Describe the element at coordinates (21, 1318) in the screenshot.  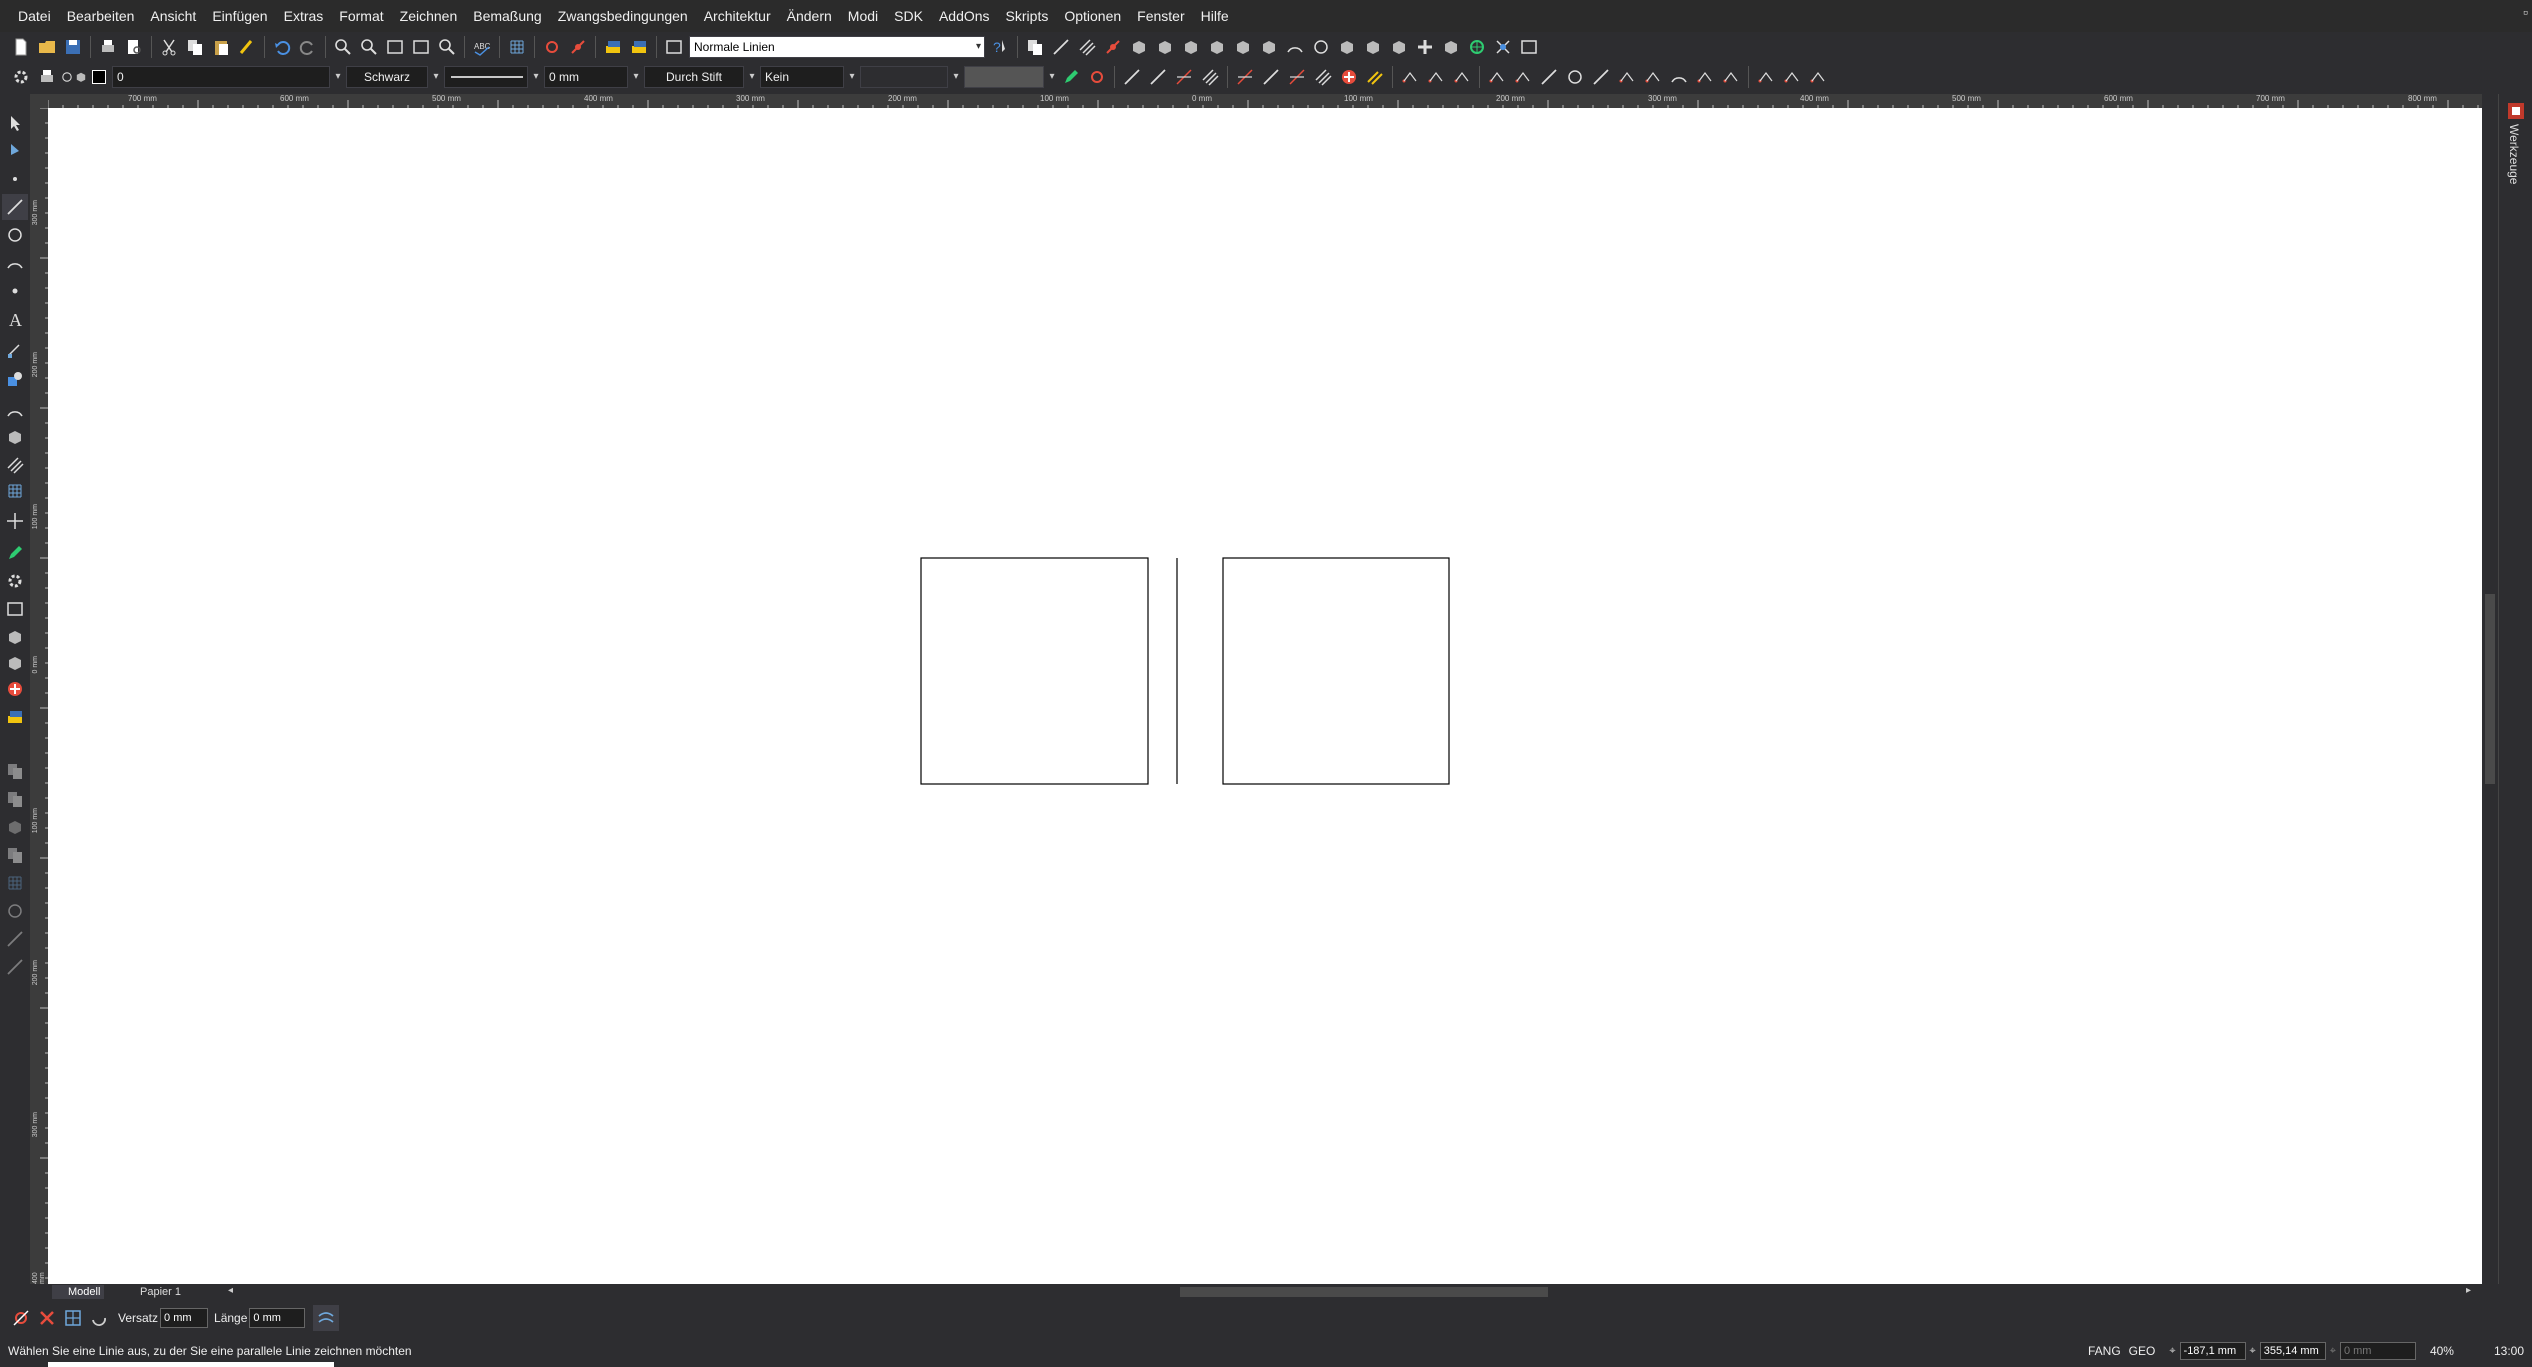
I see `snap-settings-icon` at that location.